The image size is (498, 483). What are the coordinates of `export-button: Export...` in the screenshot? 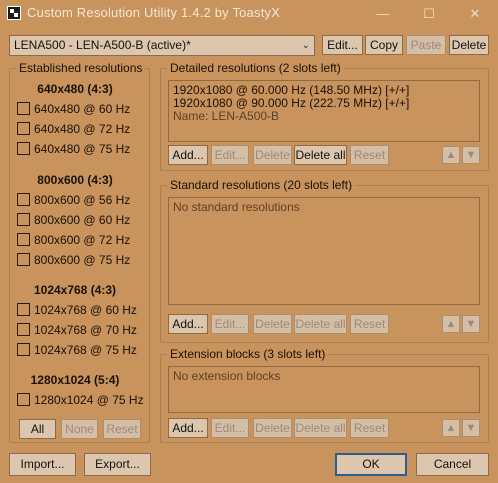 It's located at (117, 464).